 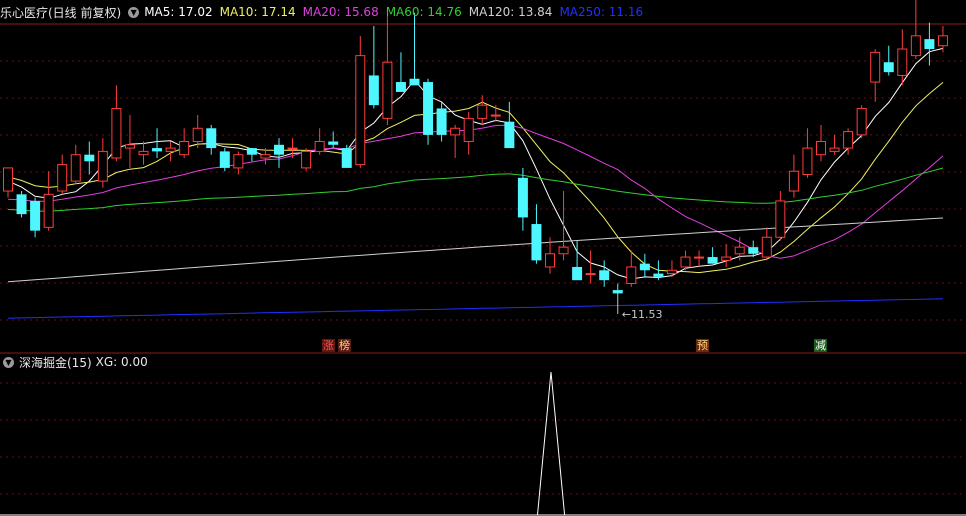 What do you see at coordinates (55, 362) in the screenshot?
I see `indicator-title: 深海掘金(15)` at bounding box center [55, 362].